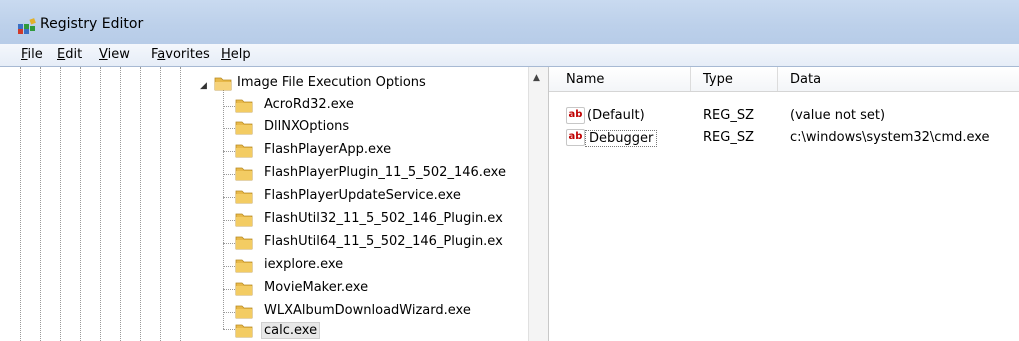 This screenshot has height=341, width=1019. I want to click on value-data: c:\windows\system32\cmd.exe, so click(890, 137).